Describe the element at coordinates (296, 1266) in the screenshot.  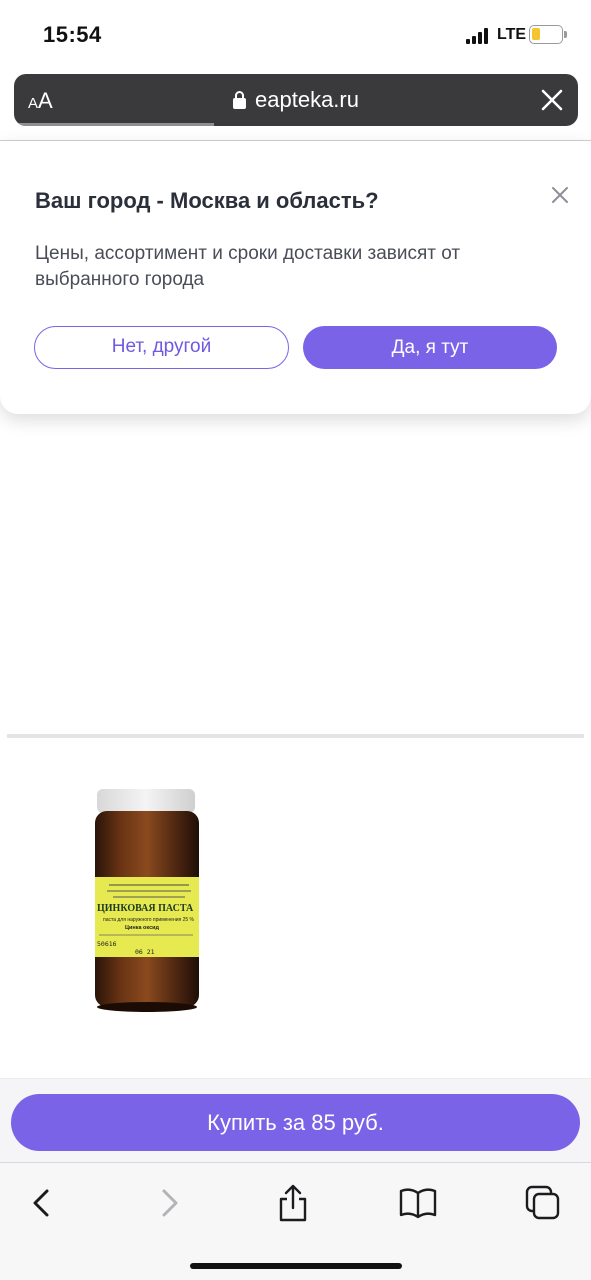
I see `home-indicator` at that location.